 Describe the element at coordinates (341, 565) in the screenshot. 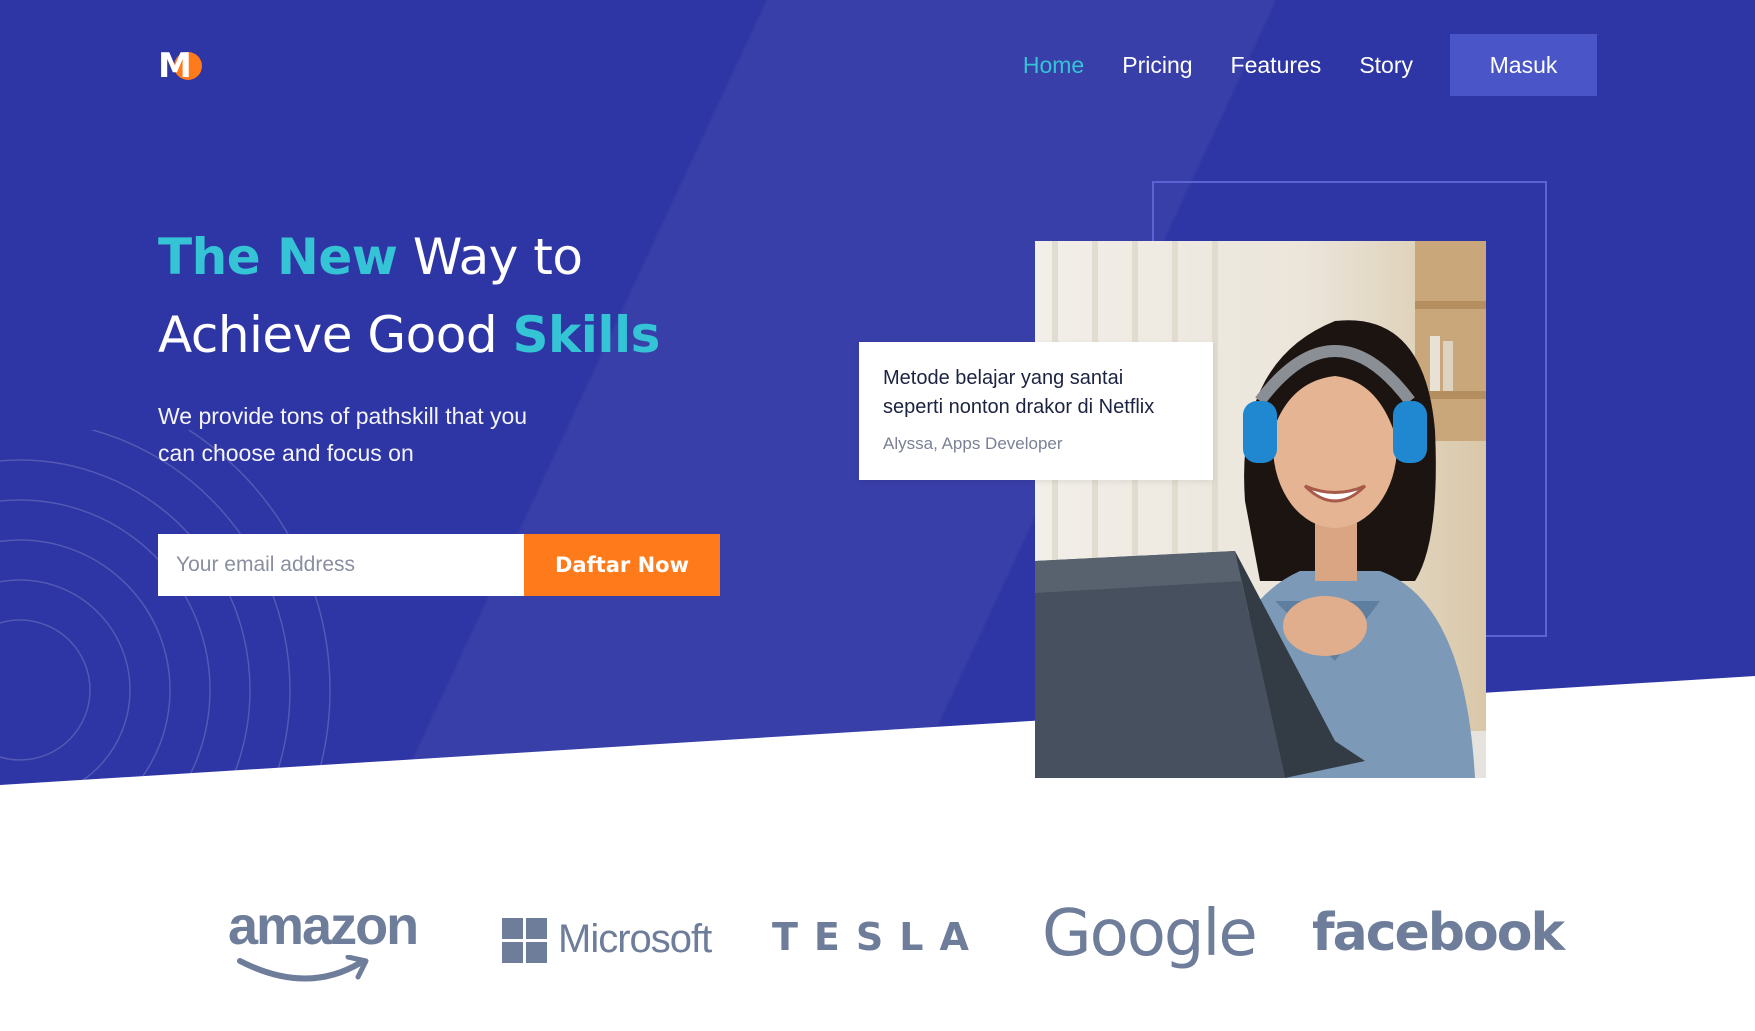

I see `email-input` at that location.